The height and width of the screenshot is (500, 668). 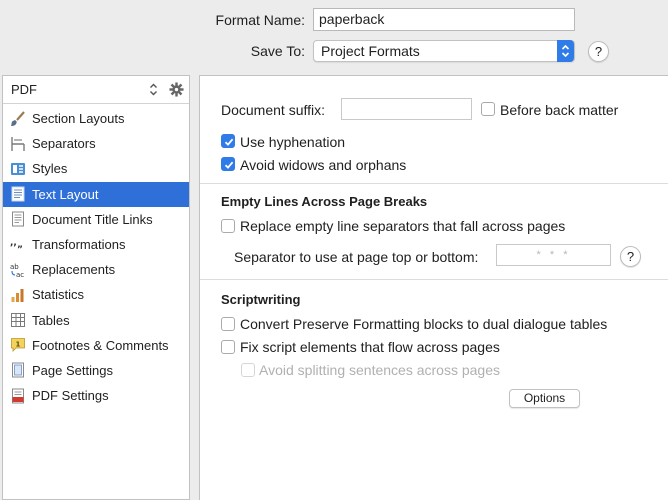 I want to click on sidebar-item-section-layouts: Section Layouts, so click(x=96, y=118).